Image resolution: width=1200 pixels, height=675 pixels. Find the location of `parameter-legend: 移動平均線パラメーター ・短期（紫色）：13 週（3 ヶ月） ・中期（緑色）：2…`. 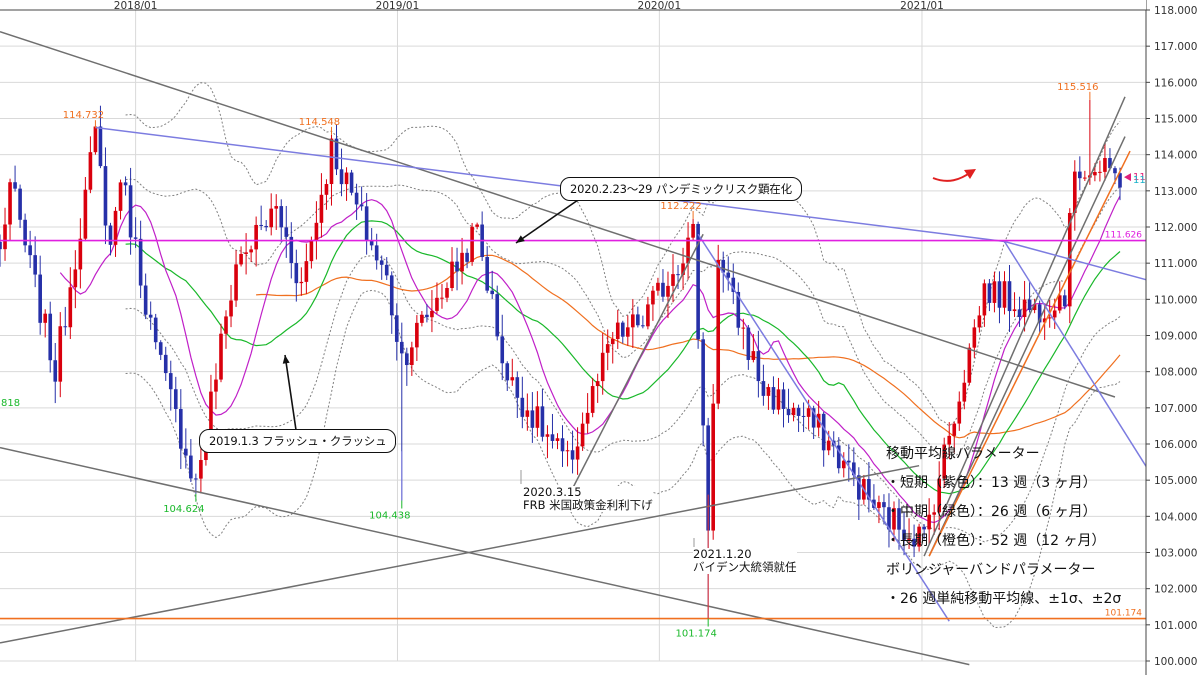

parameter-legend: 移動平均線パラメーター ・短期（紫色）：13 週（3 ヶ月） ・中期（緑色）：2… is located at coordinates (1003, 527).